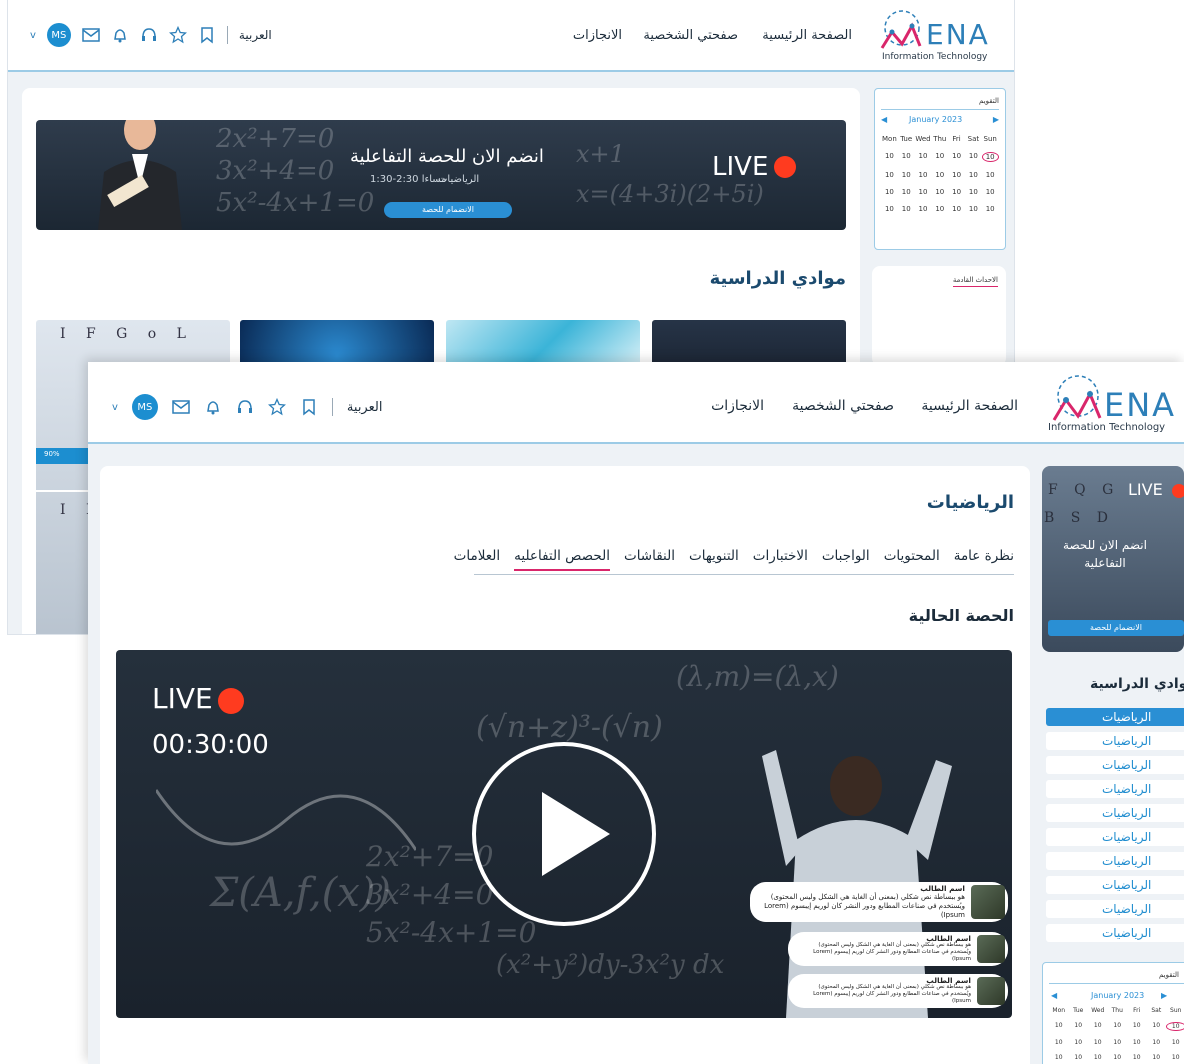 The width and height of the screenshot is (1184, 1064). Describe the element at coordinates (846, 559) in the screenshot. I see `tab-assignments: الواجبات` at that location.